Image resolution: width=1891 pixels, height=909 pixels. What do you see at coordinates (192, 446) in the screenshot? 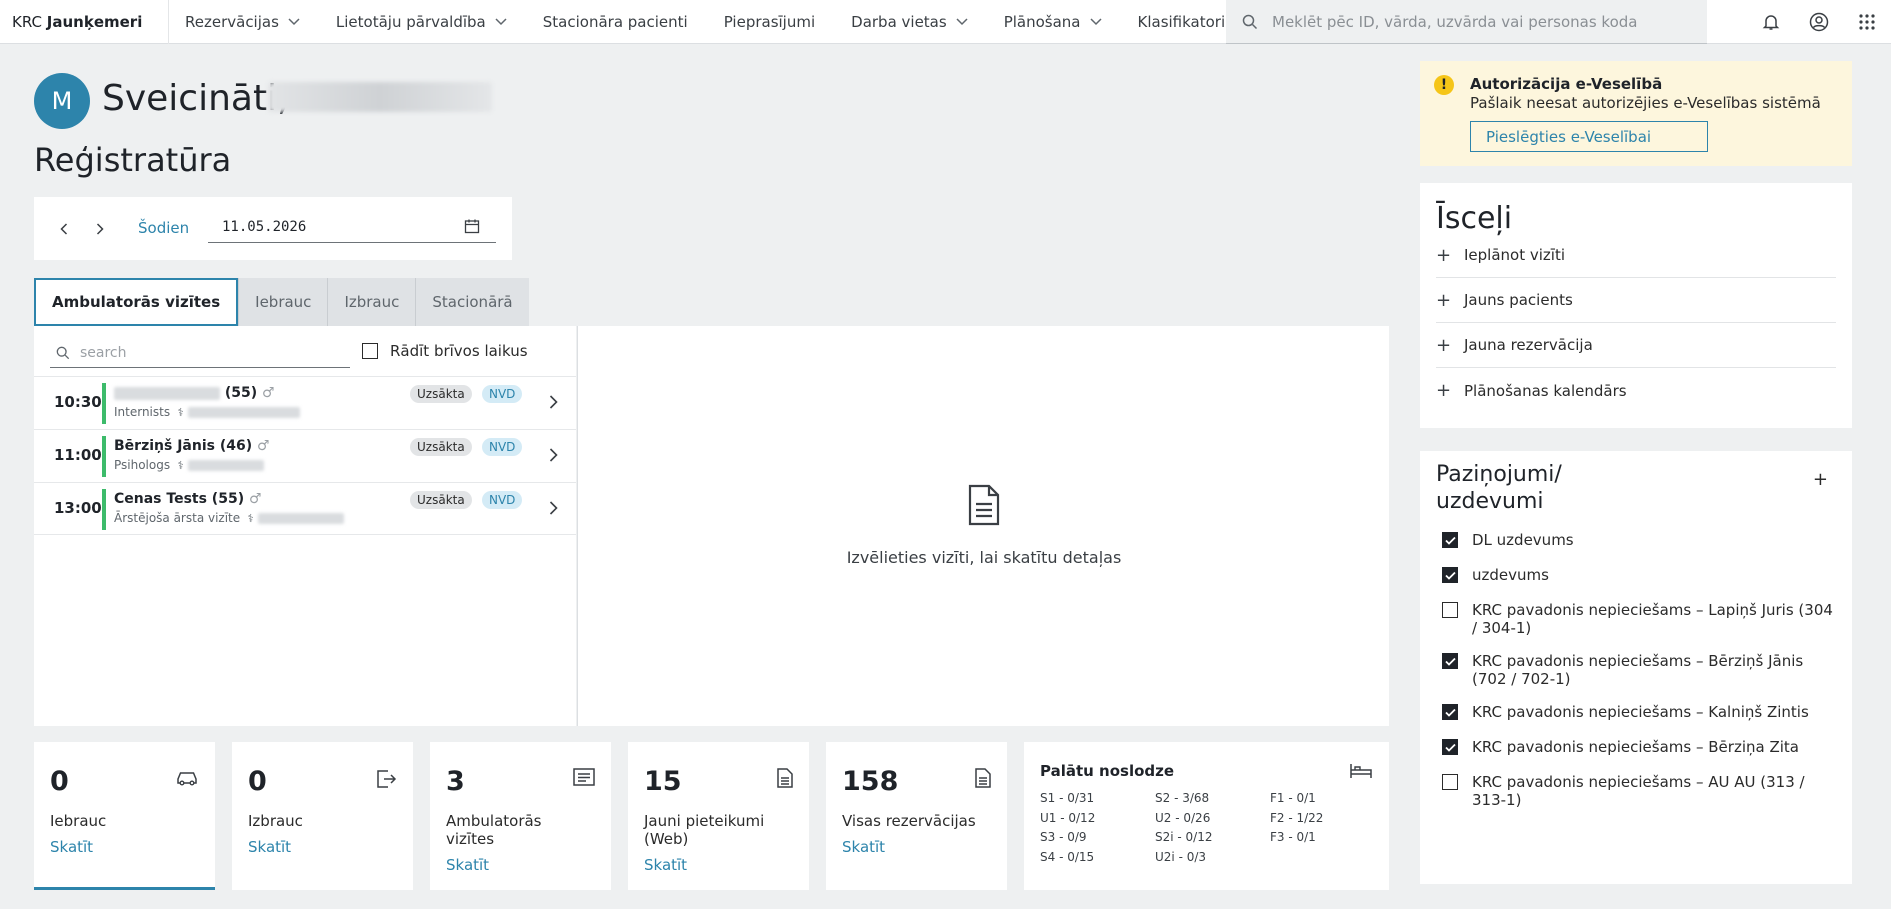
I see `patient-name: Bērziņš Jānis (46) ♂` at bounding box center [192, 446].